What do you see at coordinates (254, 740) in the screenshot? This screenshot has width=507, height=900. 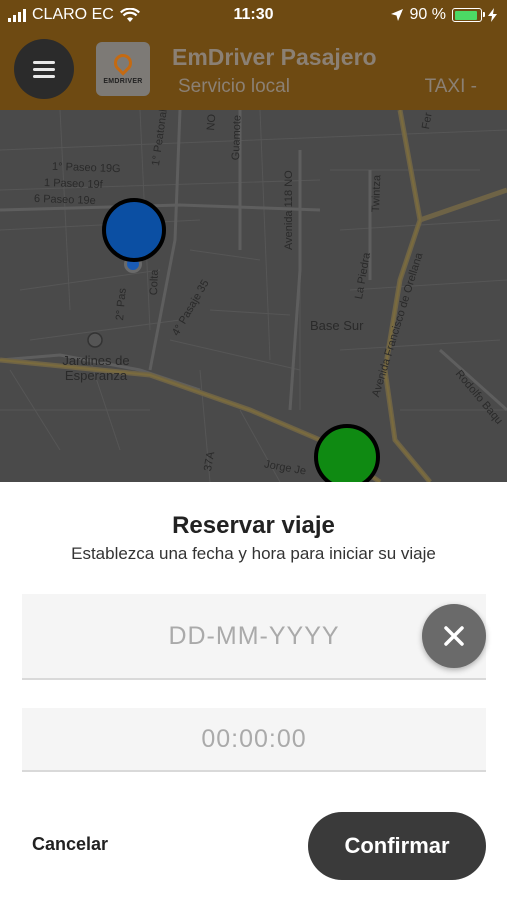 I see `time-input: 00:00:00` at bounding box center [254, 740].